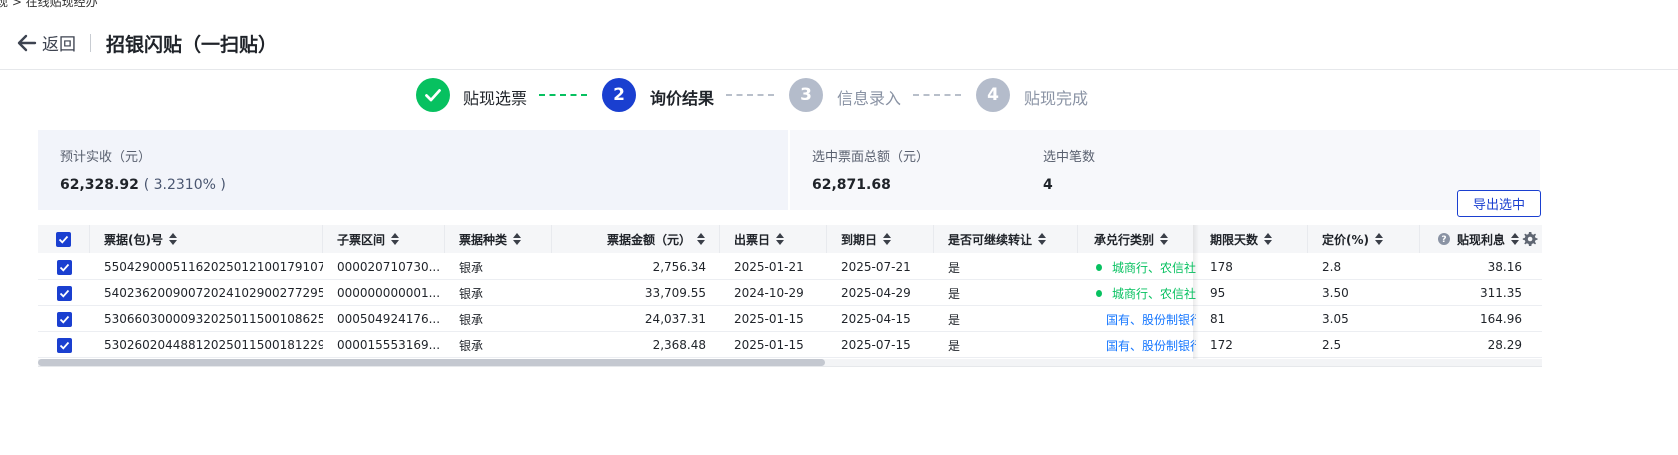 The image size is (1678, 455). What do you see at coordinates (880, 239) in the screenshot?
I see `col-header-due-date: 到期日` at bounding box center [880, 239].